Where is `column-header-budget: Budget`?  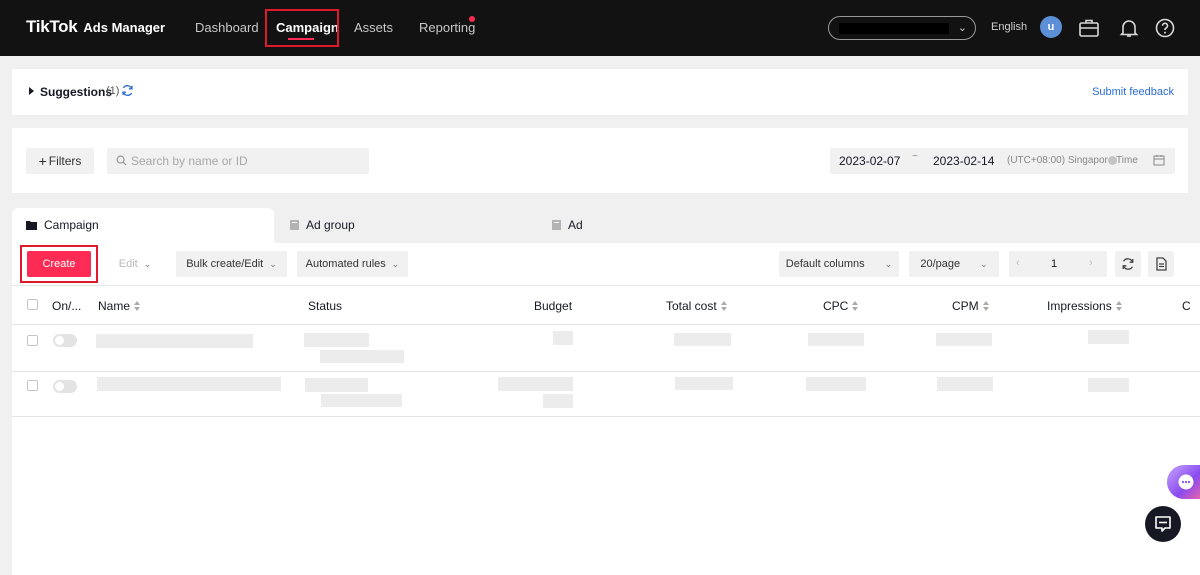 column-header-budget: Budget is located at coordinates (553, 306).